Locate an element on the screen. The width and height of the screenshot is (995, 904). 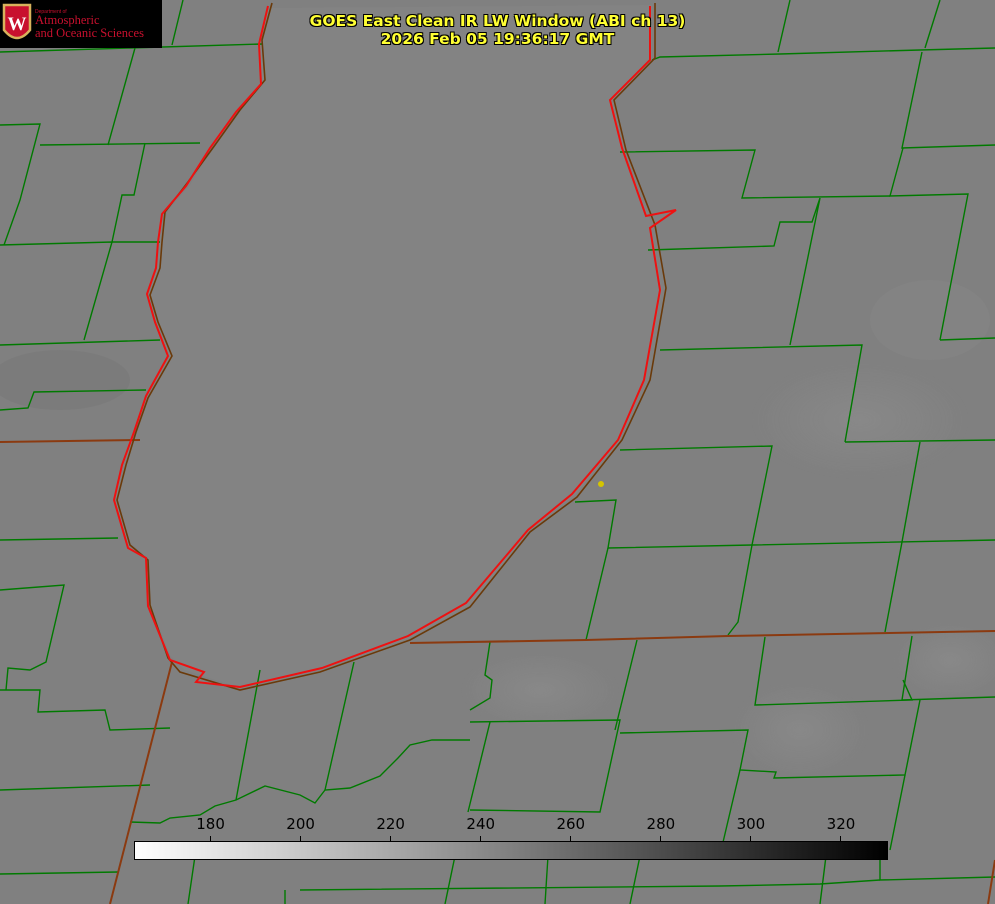
svg-text: W is located at coordinates (17, 24).